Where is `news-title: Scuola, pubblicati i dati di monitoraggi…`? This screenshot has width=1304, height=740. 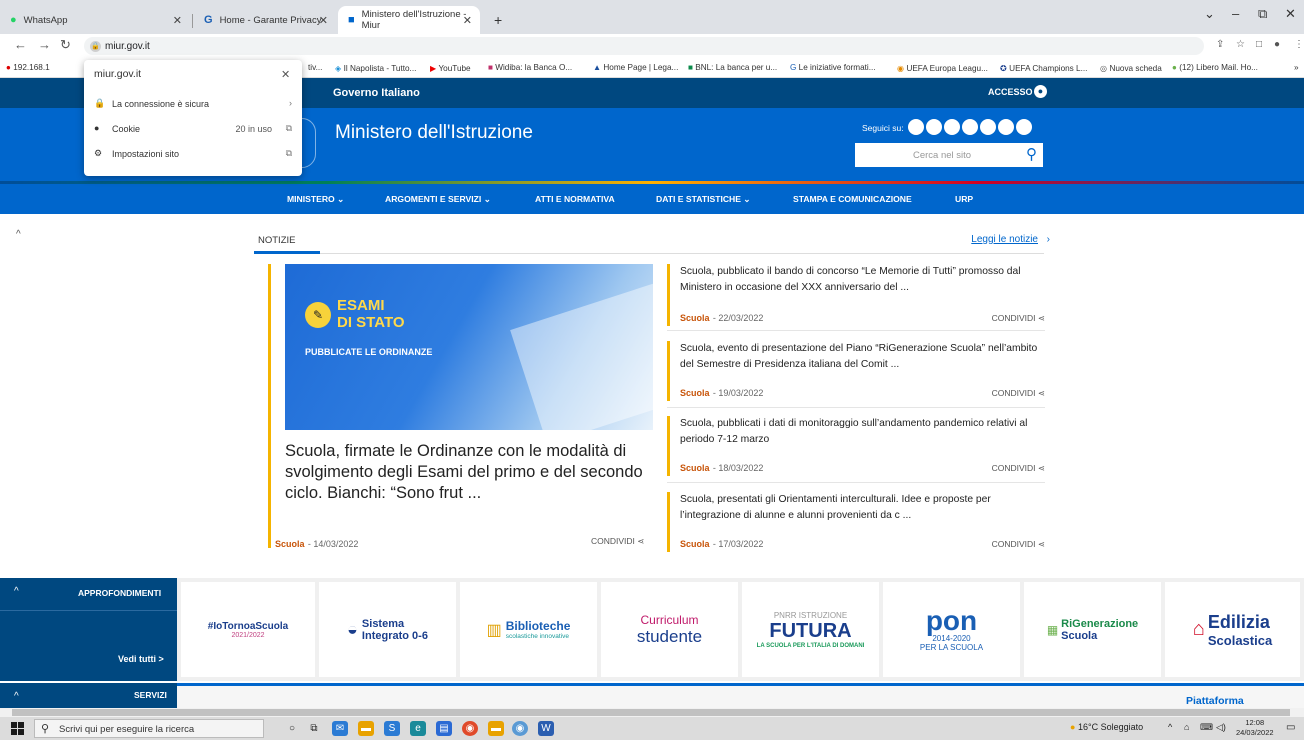
news-title: Scuola, pubblicati i dati di monitoraggi… is located at coordinates (863, 432).